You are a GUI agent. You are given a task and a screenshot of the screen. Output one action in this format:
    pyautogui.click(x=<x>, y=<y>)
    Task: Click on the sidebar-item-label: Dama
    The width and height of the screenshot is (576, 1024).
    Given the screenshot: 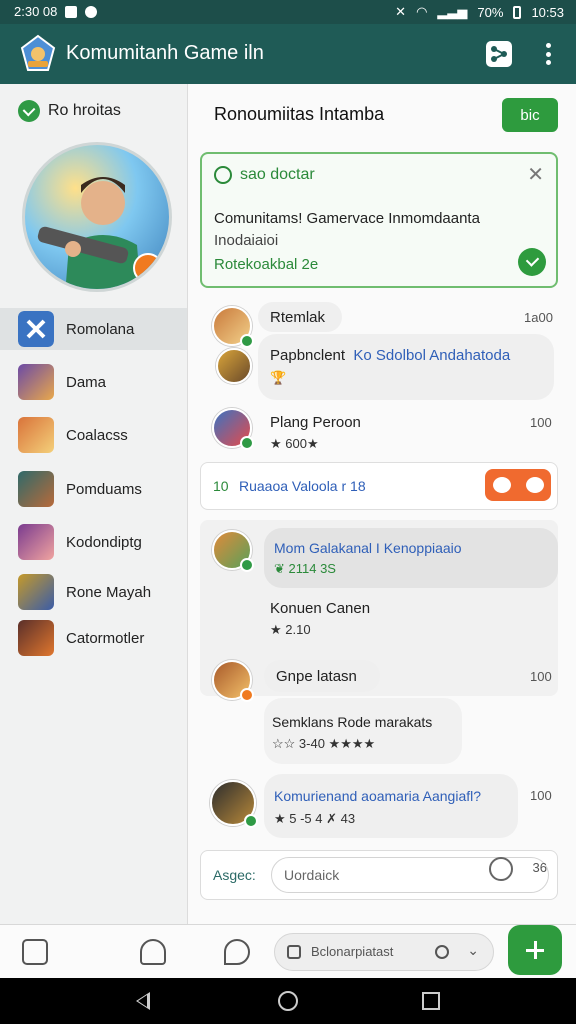 What is the action you would take?
    pyautogui.click(x=86, y=382)
    